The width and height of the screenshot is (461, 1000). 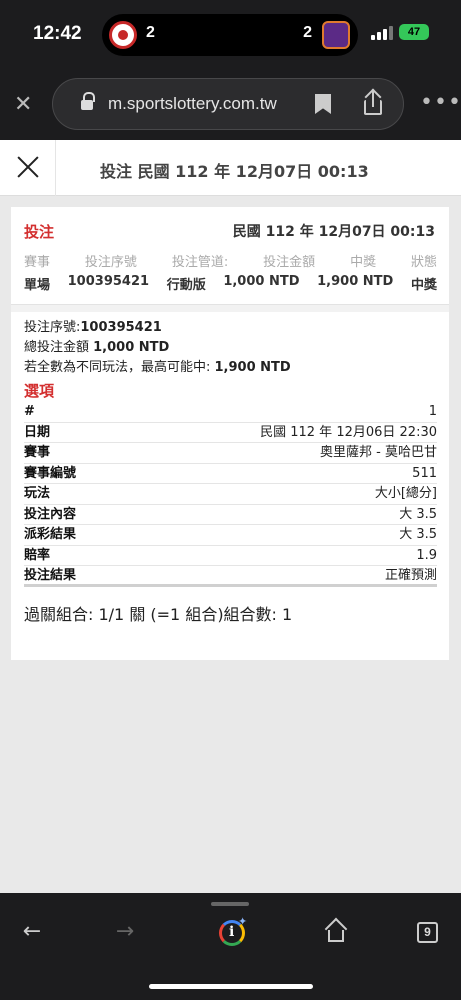 What do you see at coordinates (230, 494) in the screenshot?
I see `option-row: 玩法 大小[總分]` at bounding box center [230, 494].